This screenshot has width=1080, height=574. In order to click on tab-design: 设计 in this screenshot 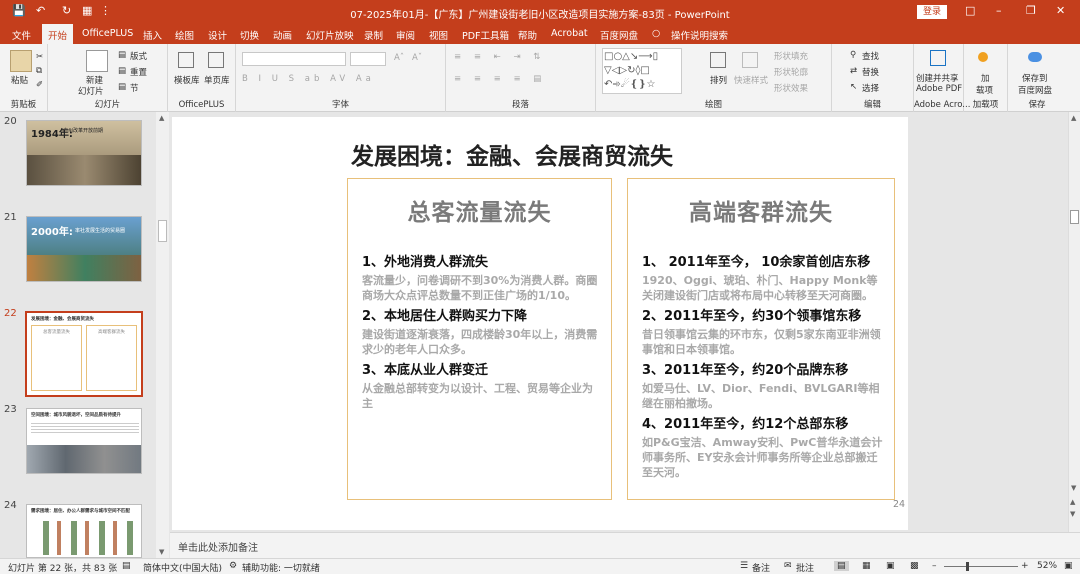, I will do `click(217, 35)`.